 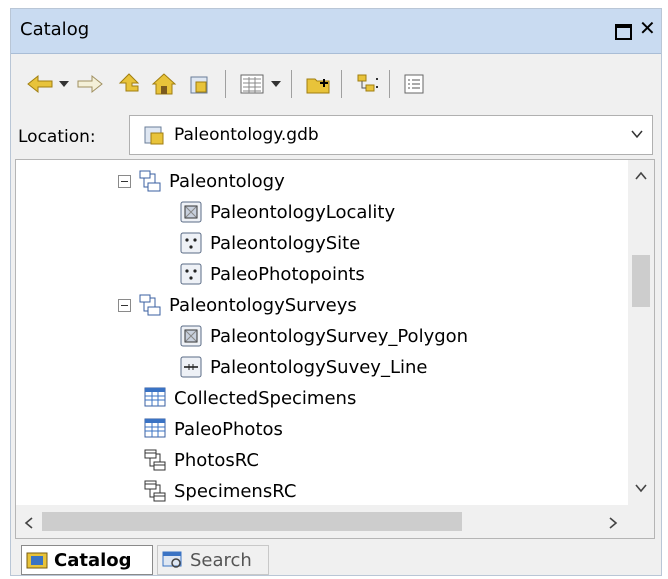 I want to click on tree-item: PaleontologySite, so click(x=270, y=243).